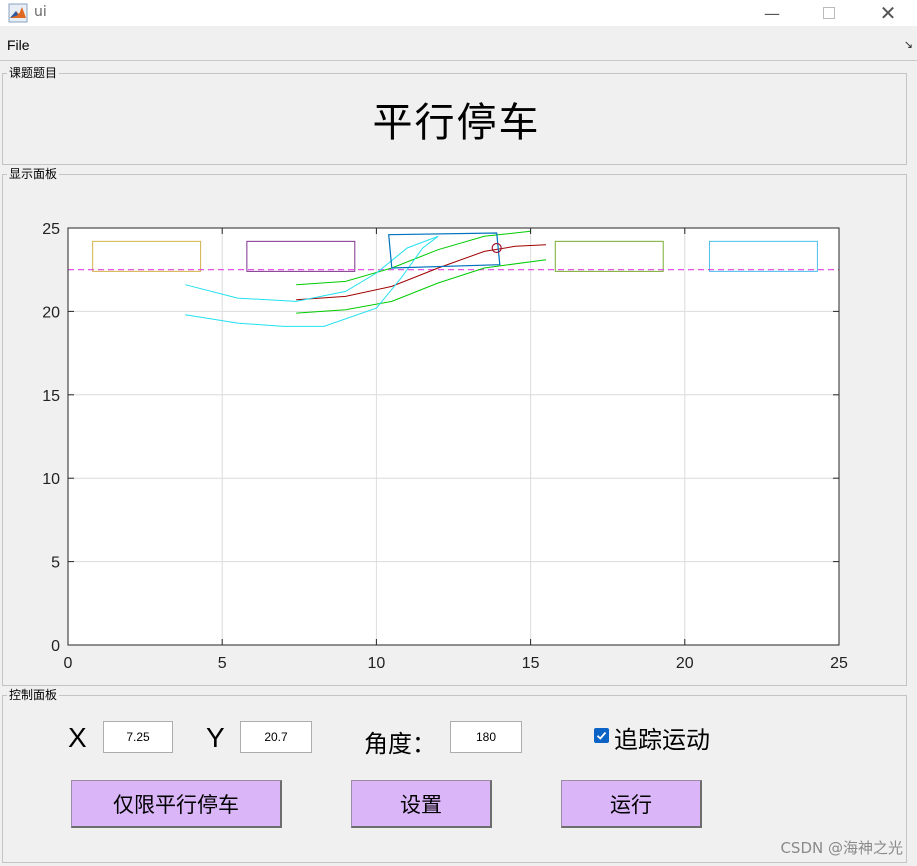  What do you see at coordinates (215, 737) in the screenshot?
I see `y-label: Y` at bounding box center [215, 737].